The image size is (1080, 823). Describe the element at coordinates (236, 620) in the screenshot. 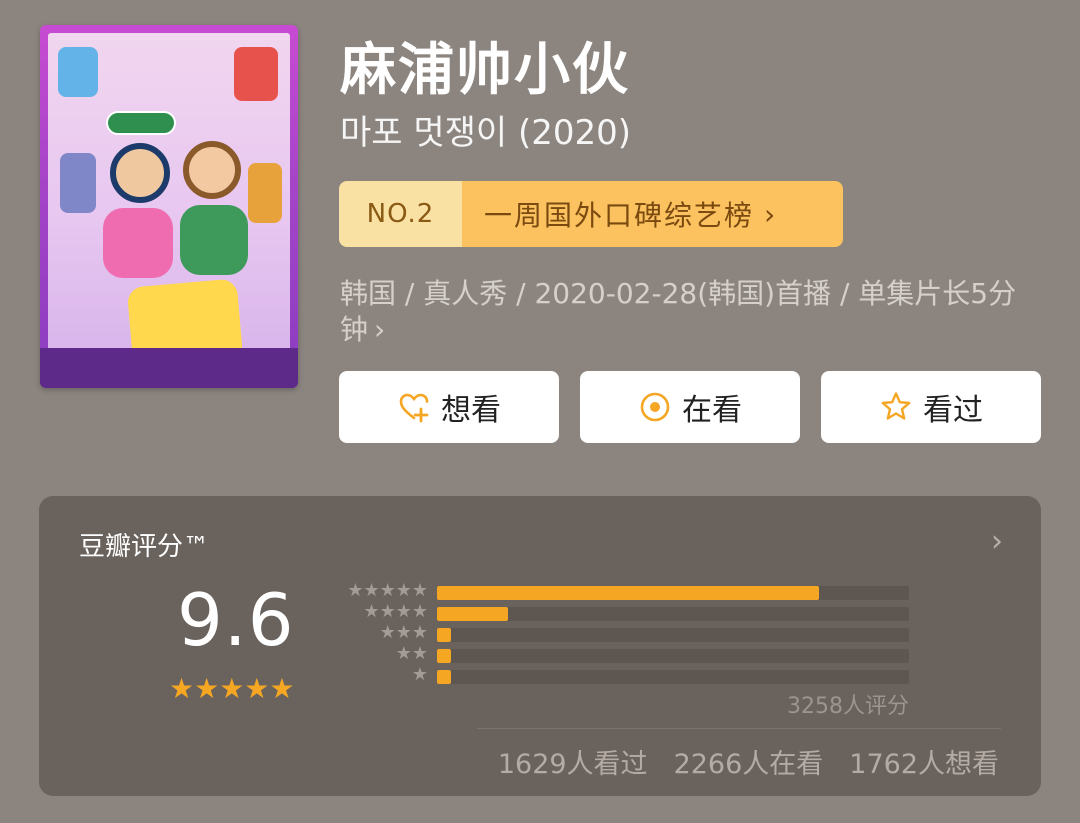

I see `rating-score: 9.6` at that location.